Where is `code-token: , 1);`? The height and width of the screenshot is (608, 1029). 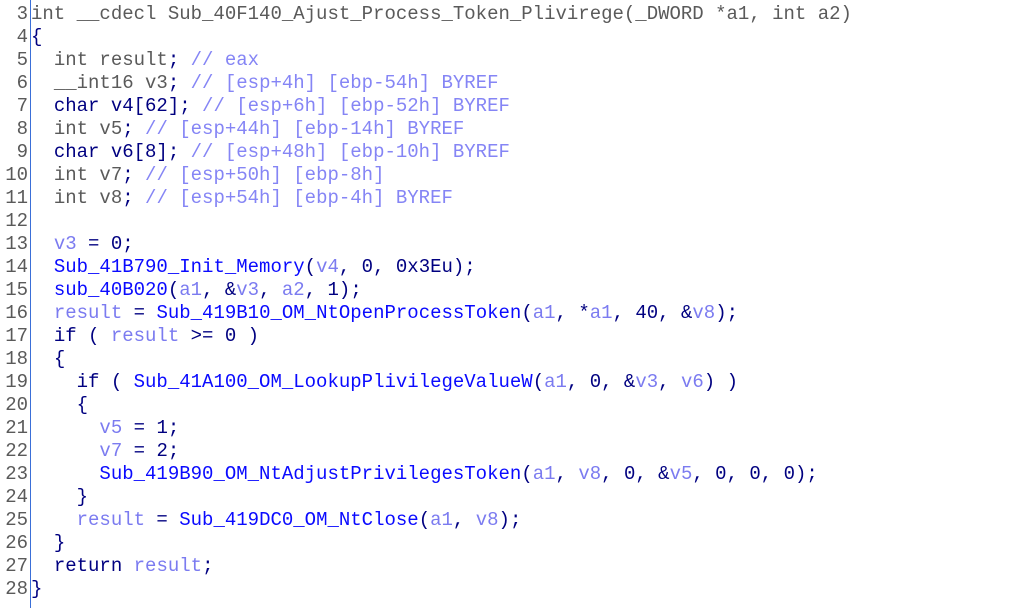 code-token: , 1); is located at coordinates (333, 290).